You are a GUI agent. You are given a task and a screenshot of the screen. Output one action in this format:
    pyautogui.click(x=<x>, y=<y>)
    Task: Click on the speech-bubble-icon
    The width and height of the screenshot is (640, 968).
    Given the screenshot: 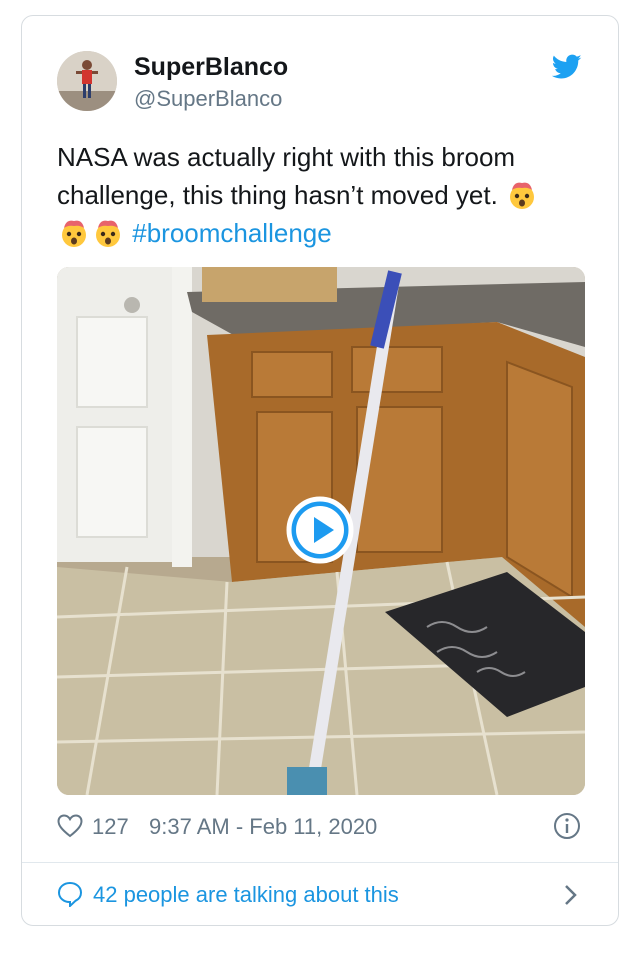 What is the action you would take?
    pyautogui.click(x=70, y=894)
    